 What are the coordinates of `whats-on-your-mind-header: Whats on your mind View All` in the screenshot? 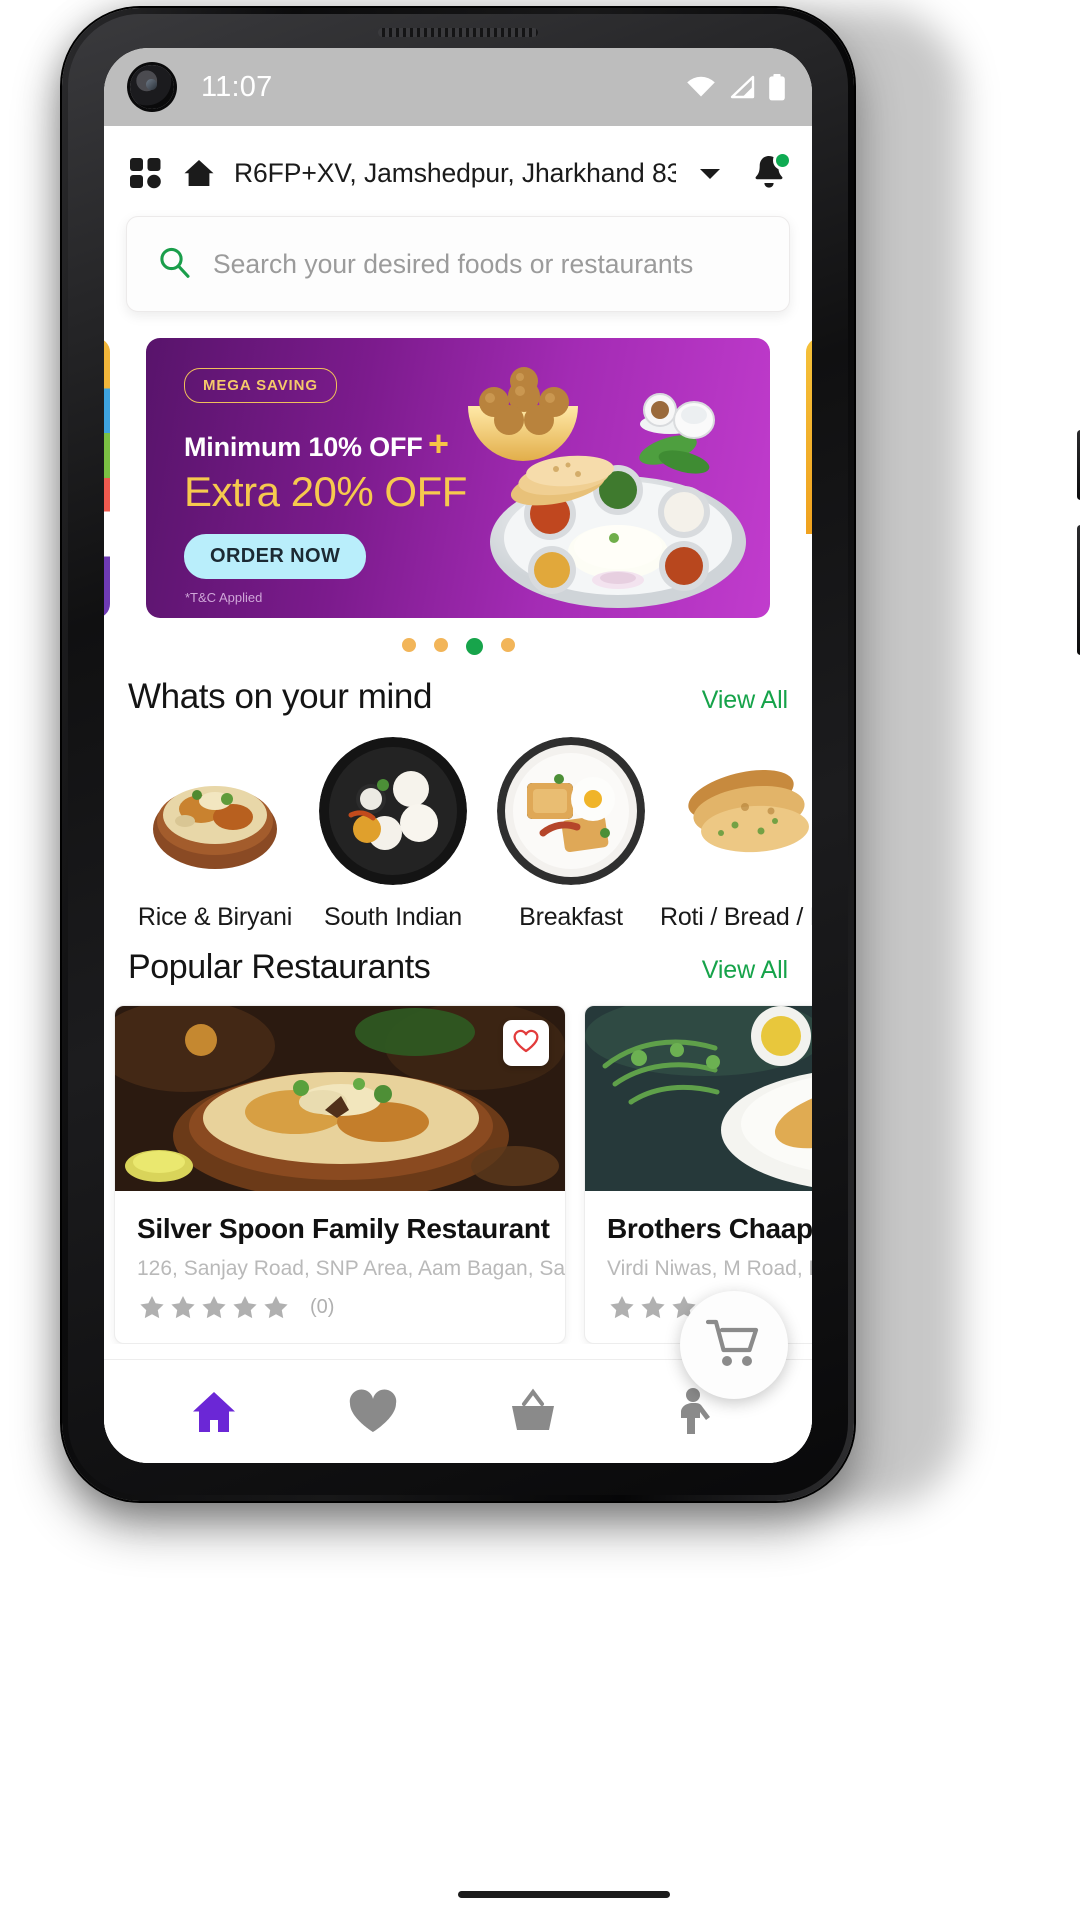 It's located at (458, 686).